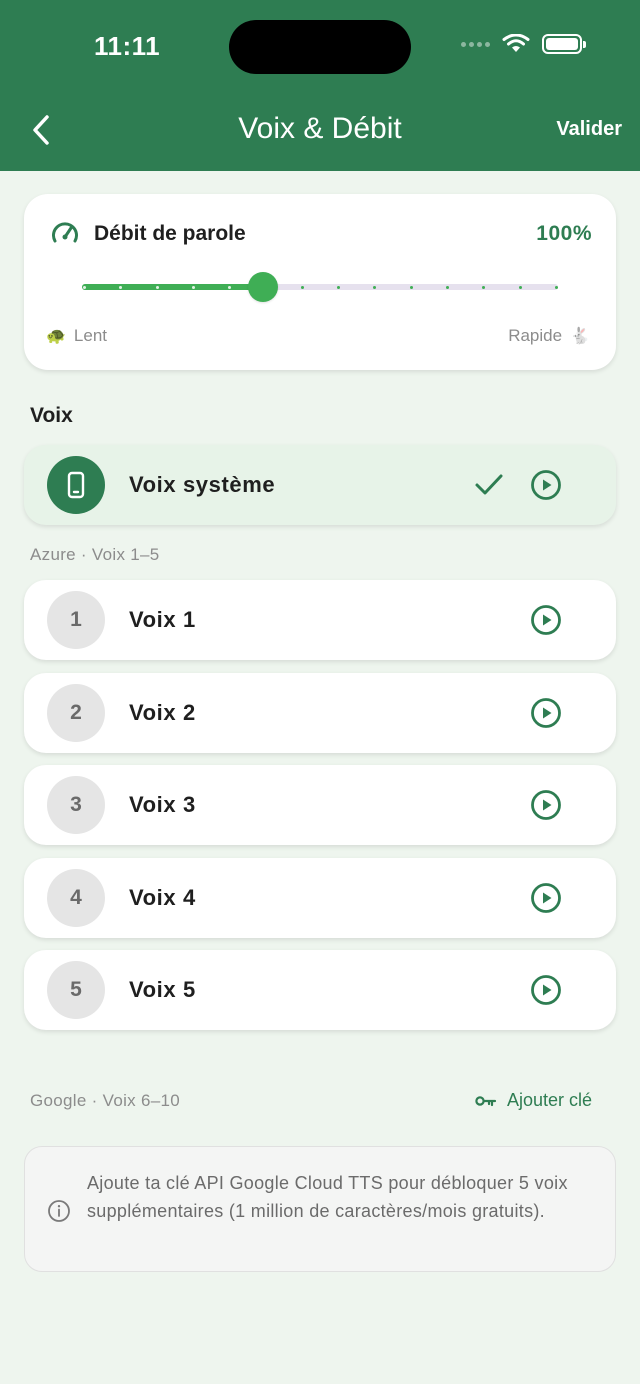  Describe the element at coordinates (170, 233) in the screenshot. I see `speech-rate-title: Débit de parole` at that location.